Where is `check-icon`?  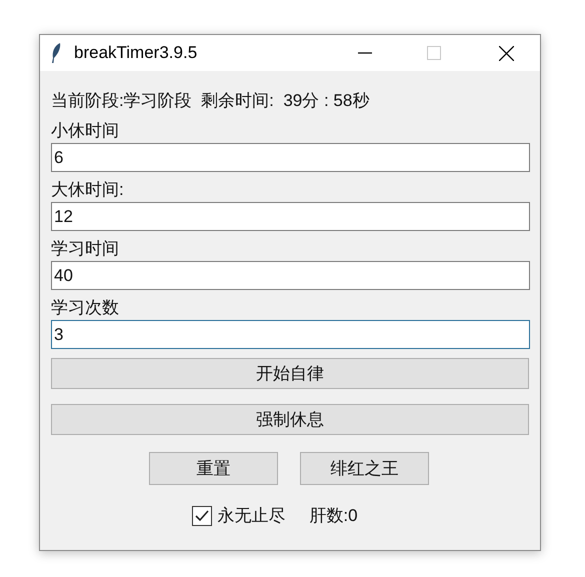 check-icon is located at coordinates (202, 516).